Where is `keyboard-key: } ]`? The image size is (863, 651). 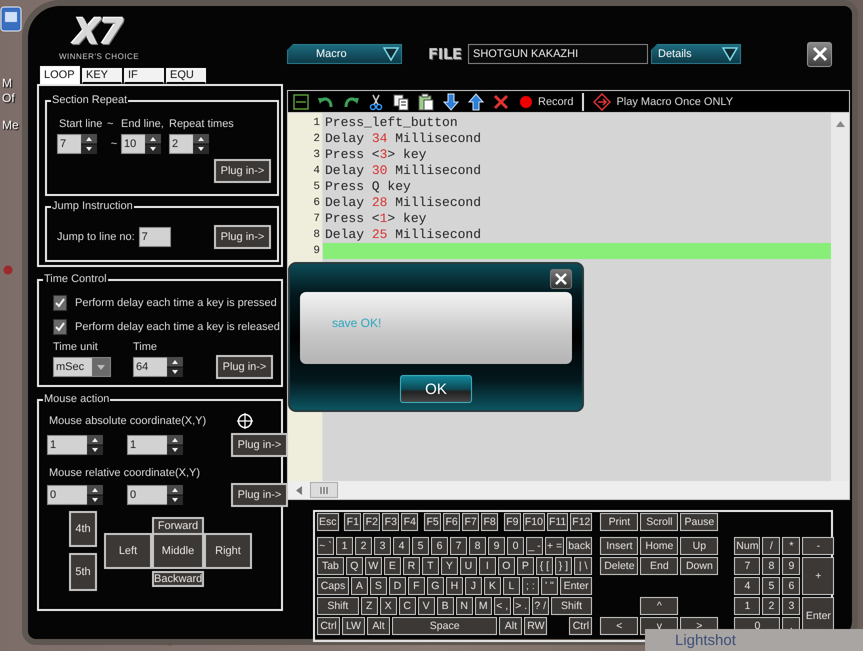
keyboard-key: } ] is located at coordinates (563, 566).